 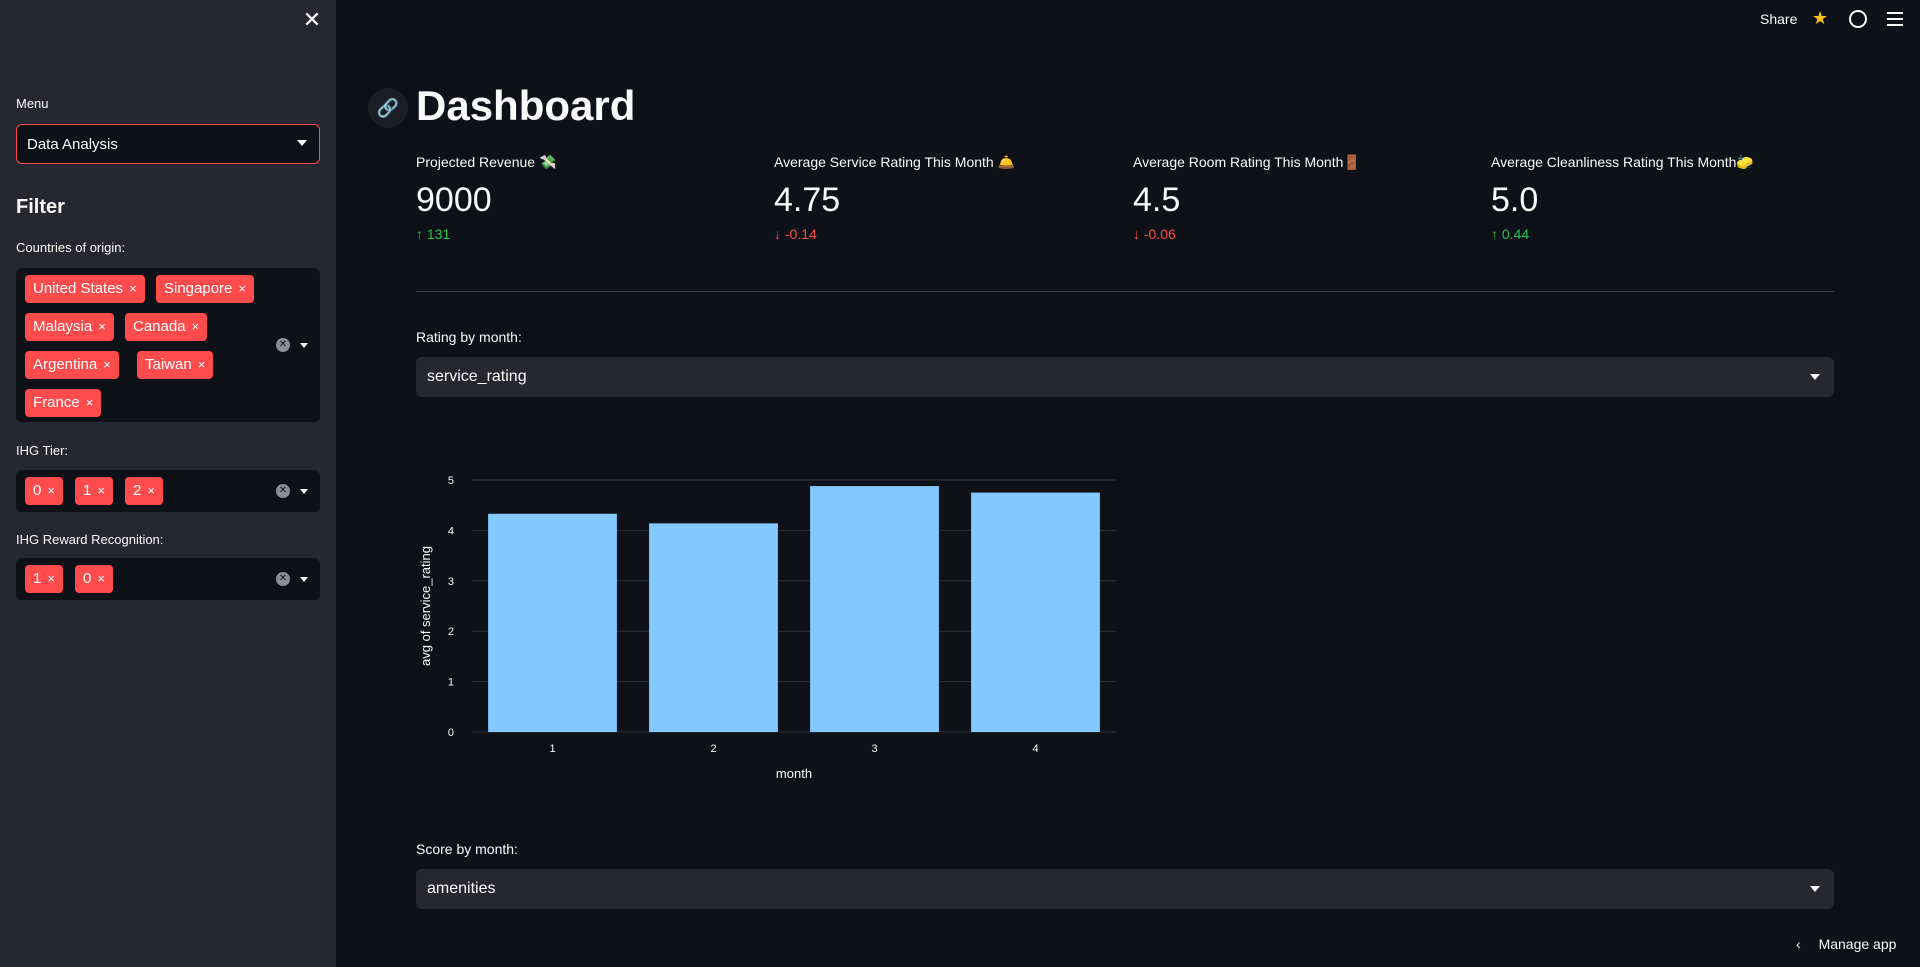 I want to click on filter-heading: Filter, so click(x=40, y=207).